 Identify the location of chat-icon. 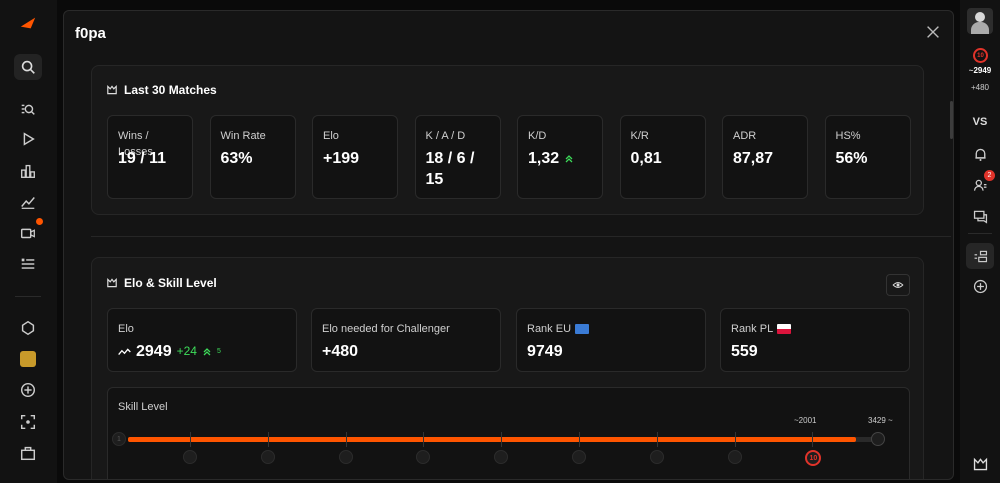
(980, 217).